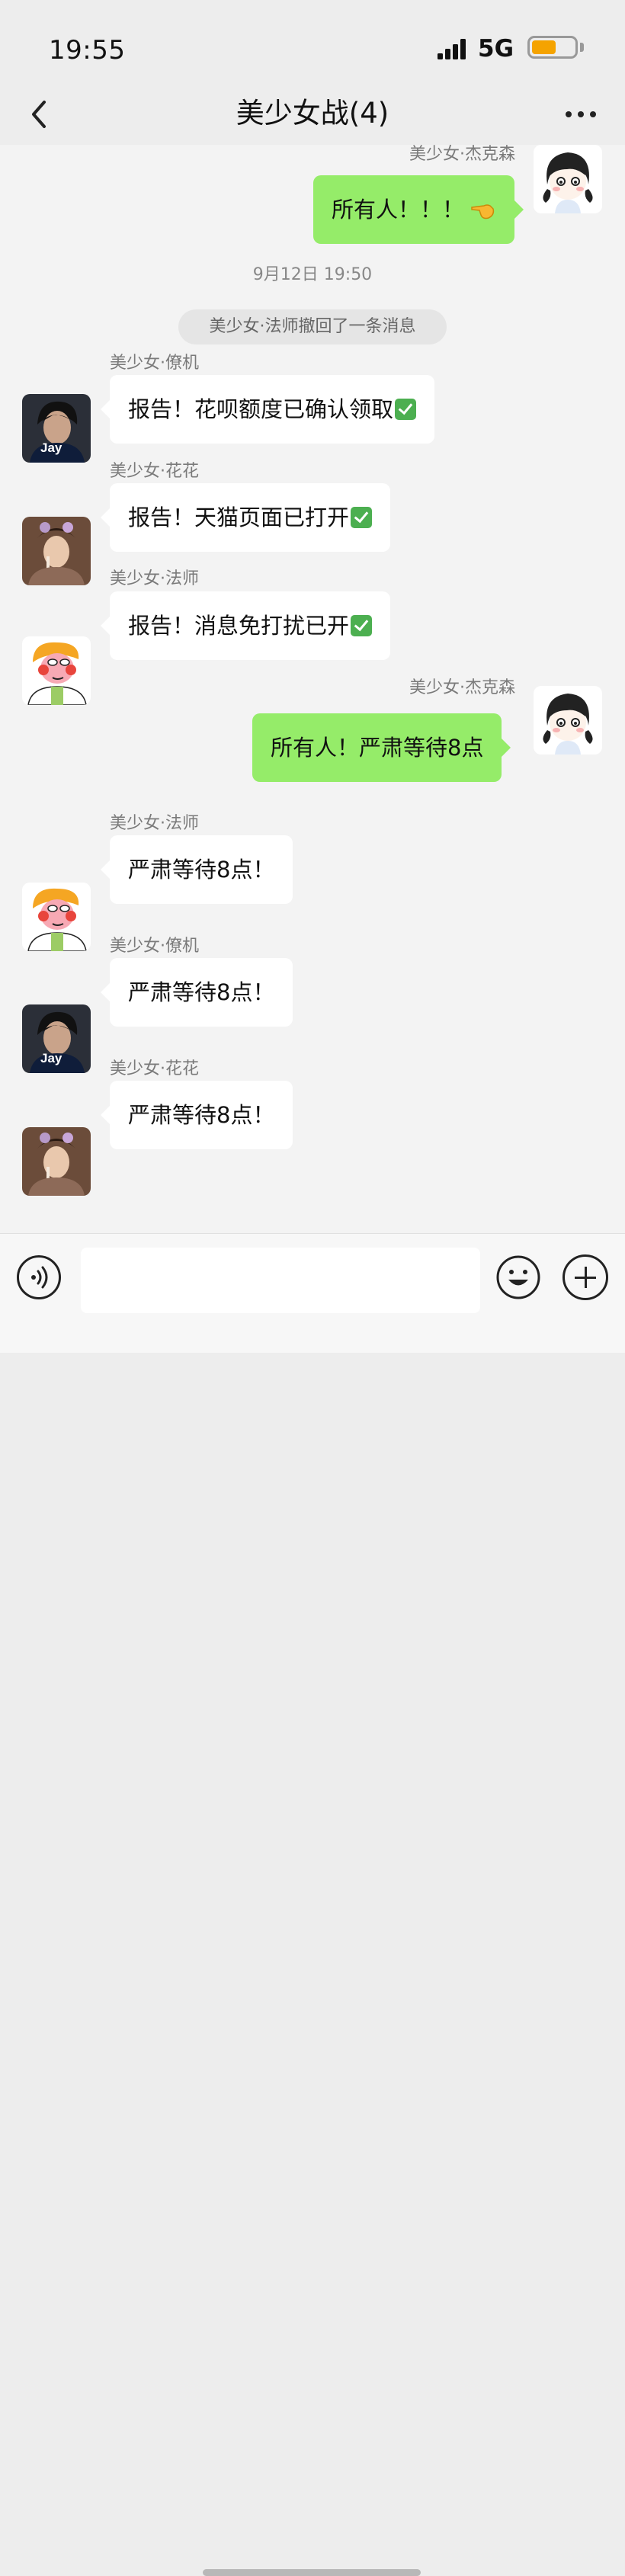  Describe the element at coordinates (39, 1277) in the screenshot. I see `voice-icon` at that location.